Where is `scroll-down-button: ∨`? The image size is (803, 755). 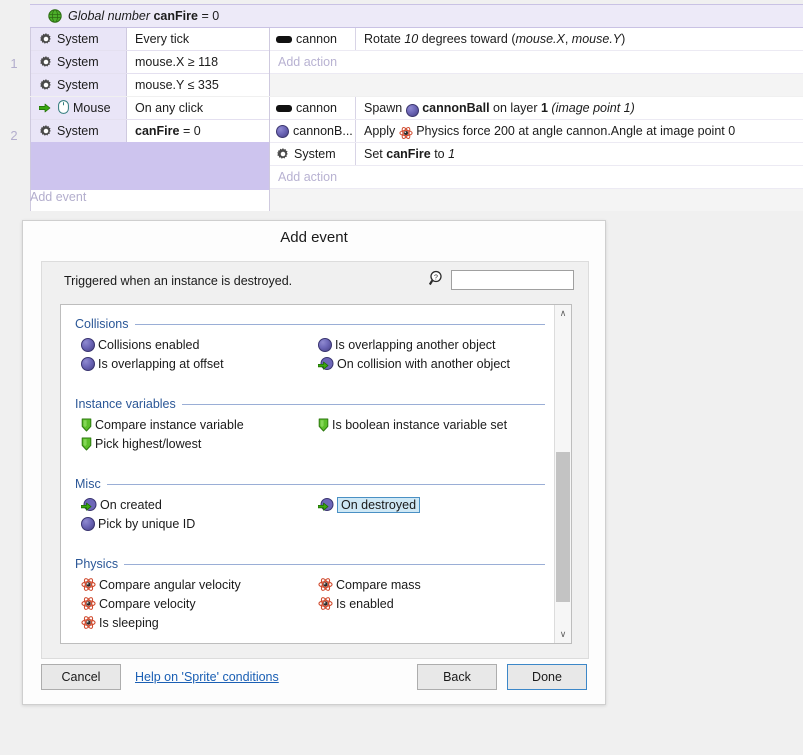
scroll-down-button: ∨ is located at coordinates (563, 634).